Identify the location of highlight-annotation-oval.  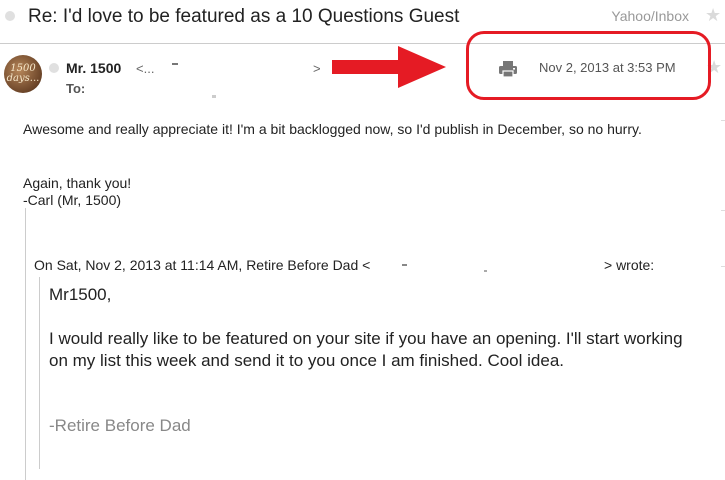
(588, 65).